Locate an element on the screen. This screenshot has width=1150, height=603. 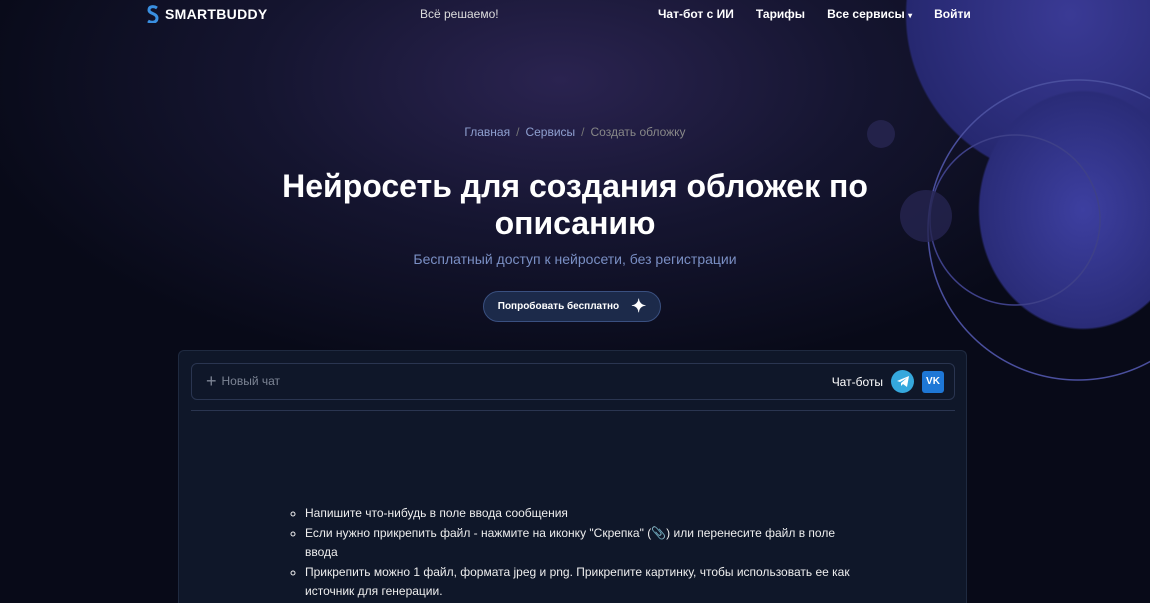
chat-toolbar: + Новый чат Чат-боты VK is located at coordinates (573, 381).